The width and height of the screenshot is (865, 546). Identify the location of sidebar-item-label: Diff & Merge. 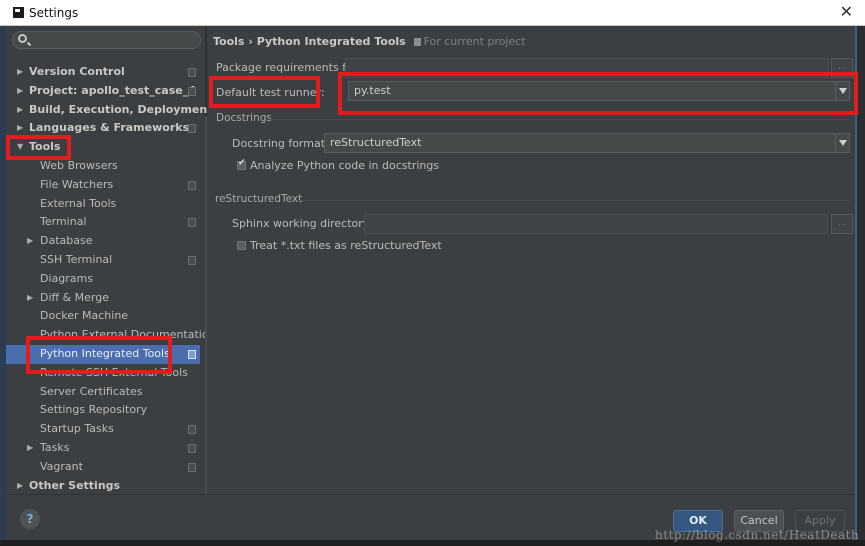
(75, 297).